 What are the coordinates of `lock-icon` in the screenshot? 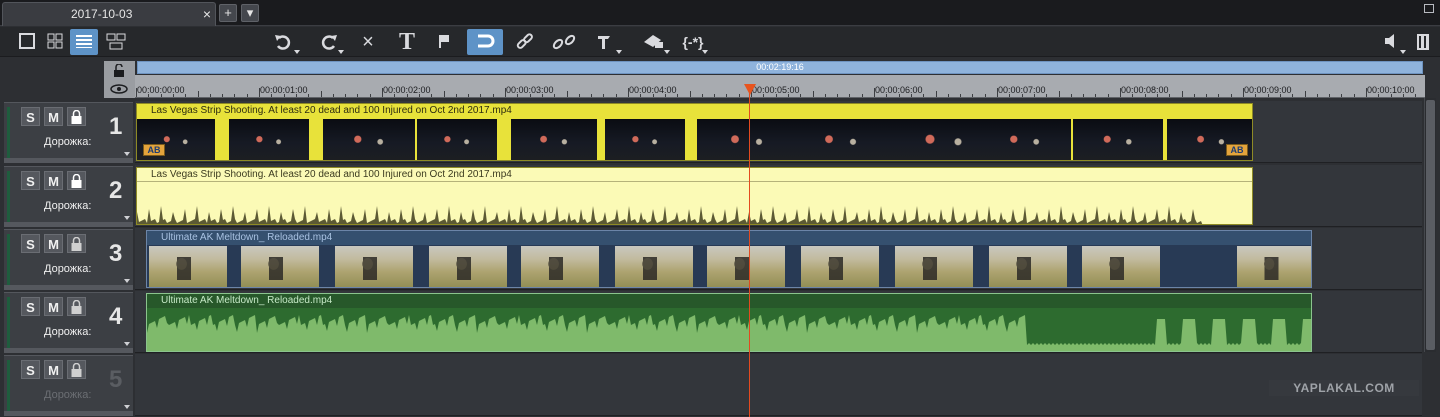 It's located at (119, 71).